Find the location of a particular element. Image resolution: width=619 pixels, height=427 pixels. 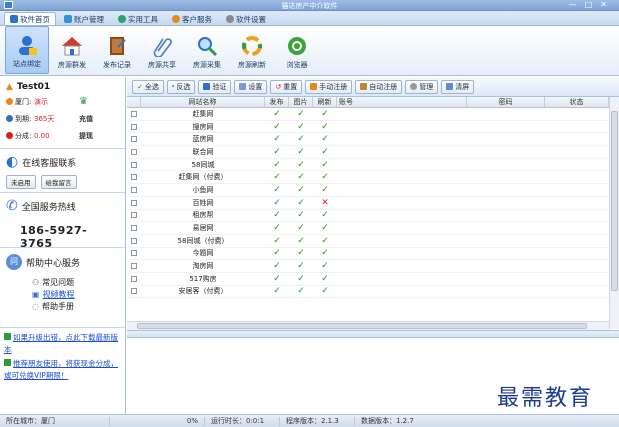

table-row: 百姓网 ✓ ✓ ✕ is located at coordinates (368, 203).